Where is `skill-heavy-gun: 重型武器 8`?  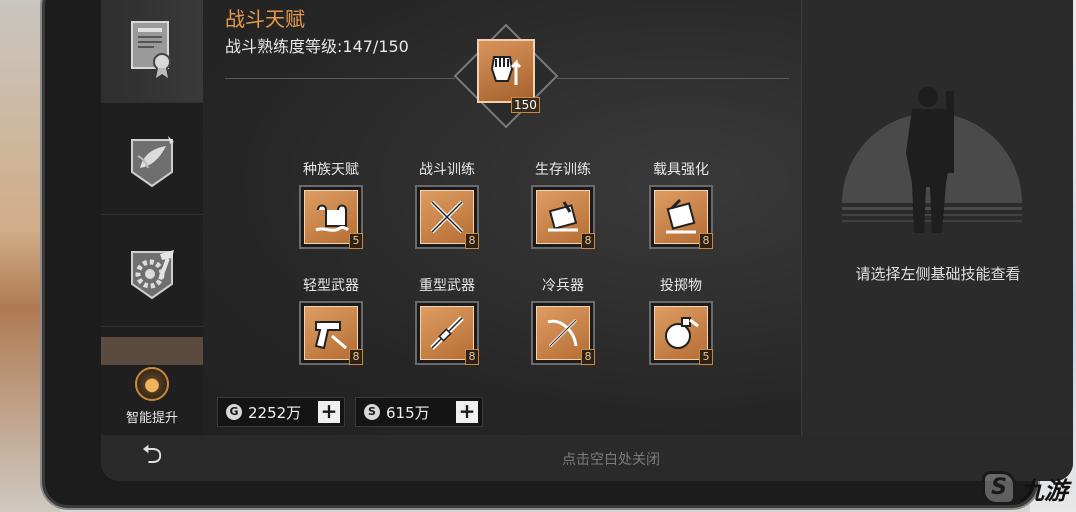
skill-heavy-gun: 重型武器 8 is located at coordinates (447, 330).